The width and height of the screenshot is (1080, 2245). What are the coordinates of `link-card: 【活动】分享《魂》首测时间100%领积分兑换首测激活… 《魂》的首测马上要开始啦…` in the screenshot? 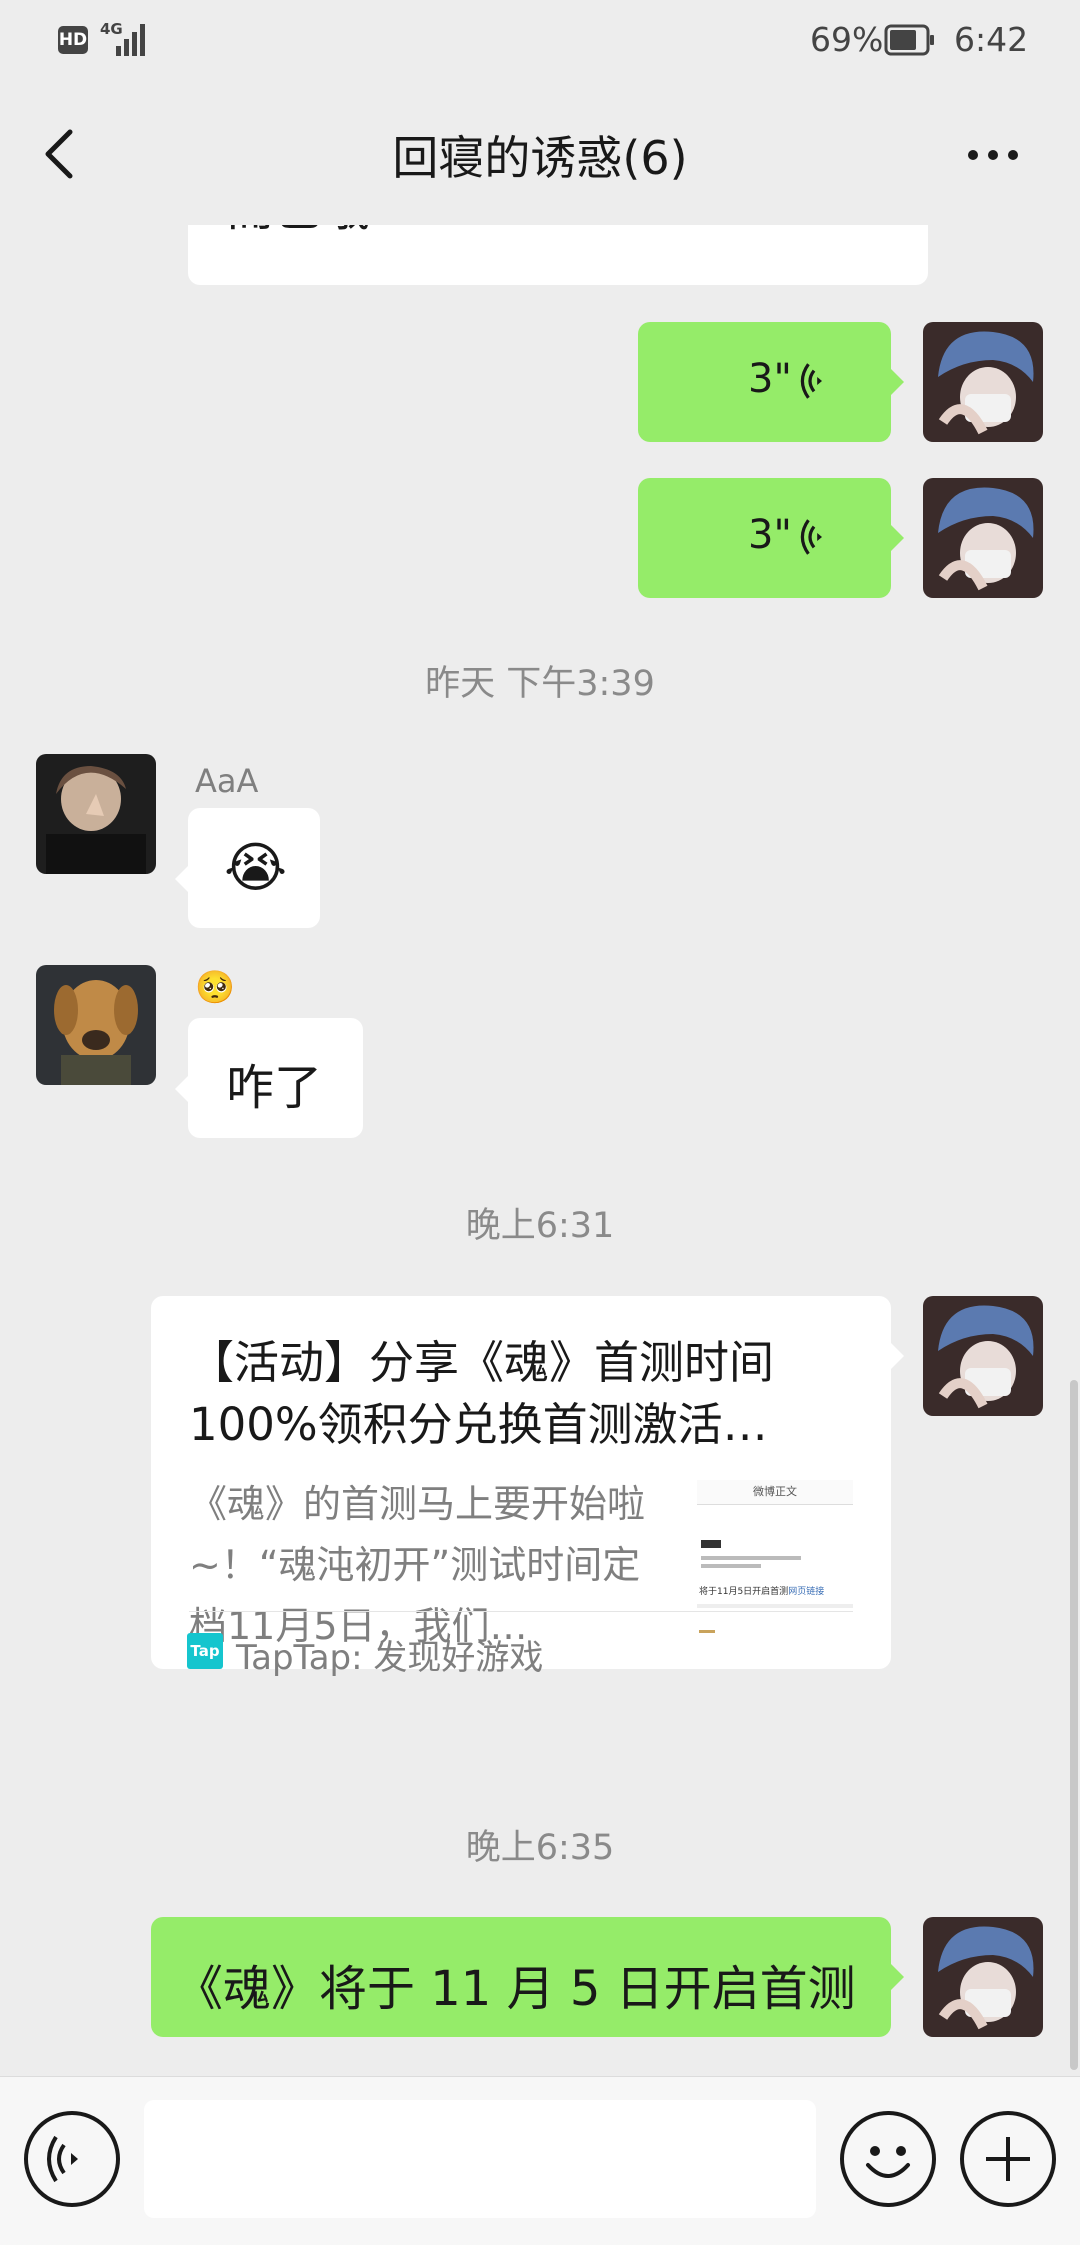 It's located at (521, 1487).